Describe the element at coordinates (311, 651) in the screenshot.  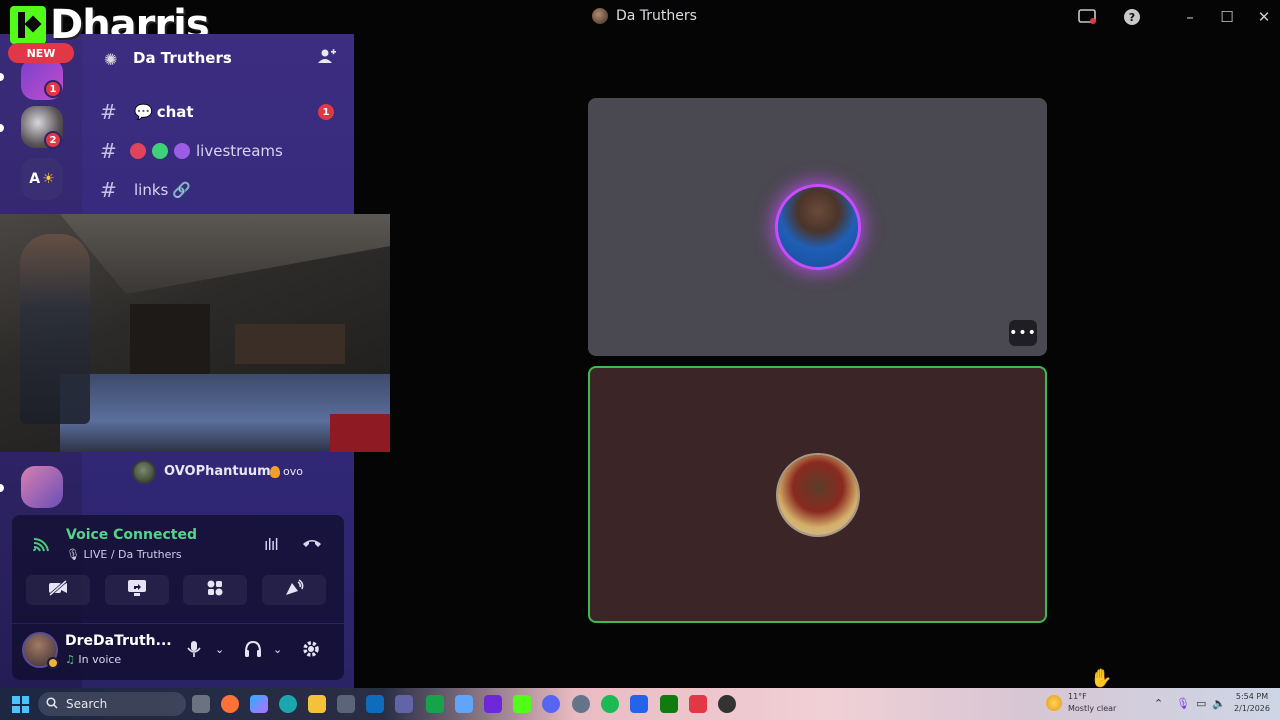
I see `user-settings-icon` at that location.